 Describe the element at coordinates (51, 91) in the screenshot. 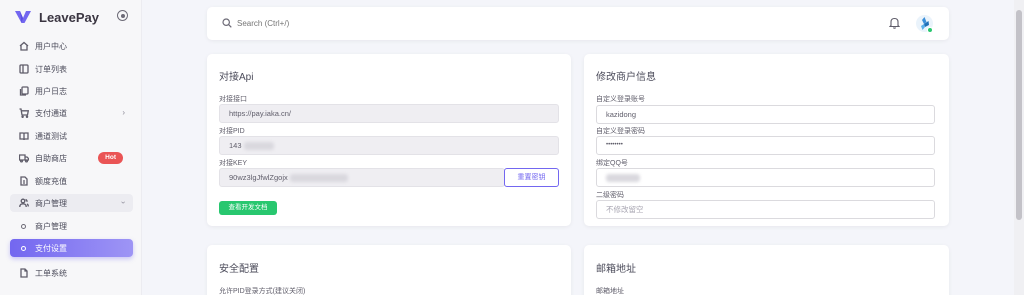

I see `sidebar-item-label: 用户日志` at that location.